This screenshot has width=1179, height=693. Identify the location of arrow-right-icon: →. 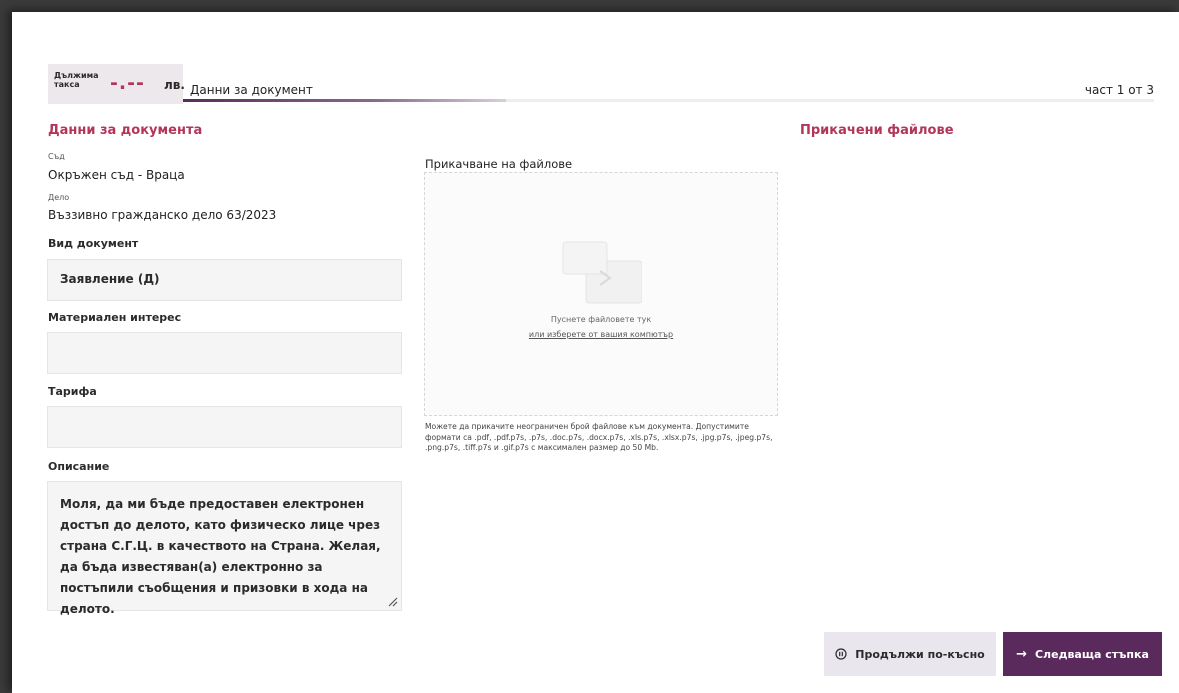
(1021, 654).